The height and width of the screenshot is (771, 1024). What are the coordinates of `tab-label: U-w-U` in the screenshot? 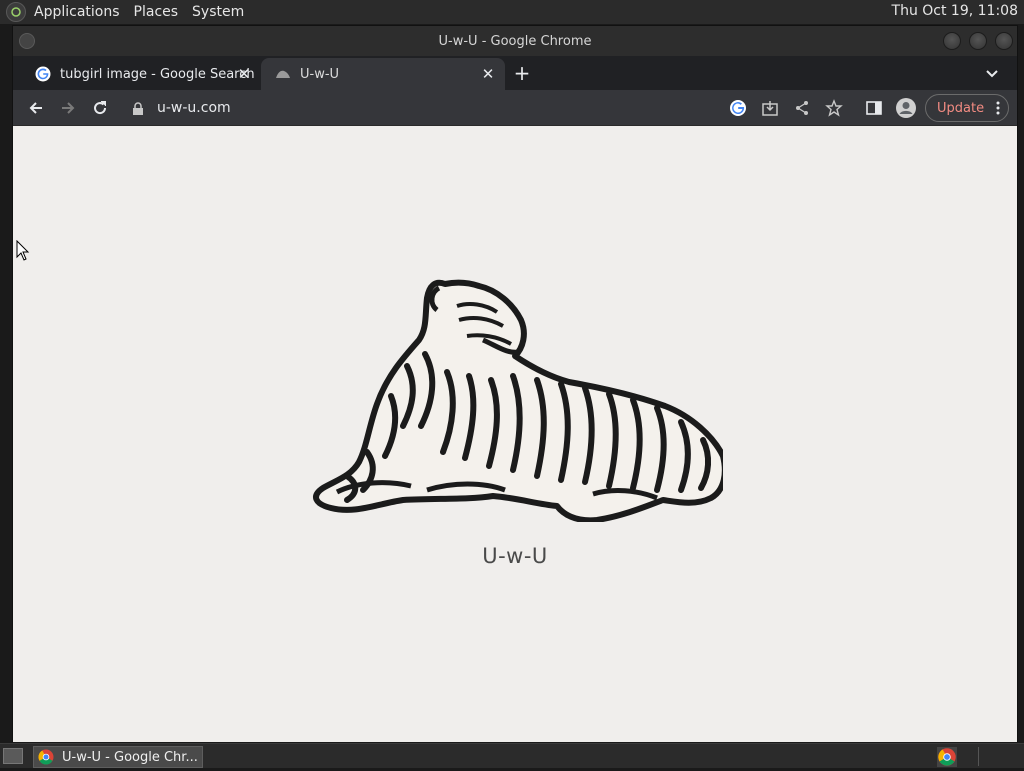 It's located at (320, 74).